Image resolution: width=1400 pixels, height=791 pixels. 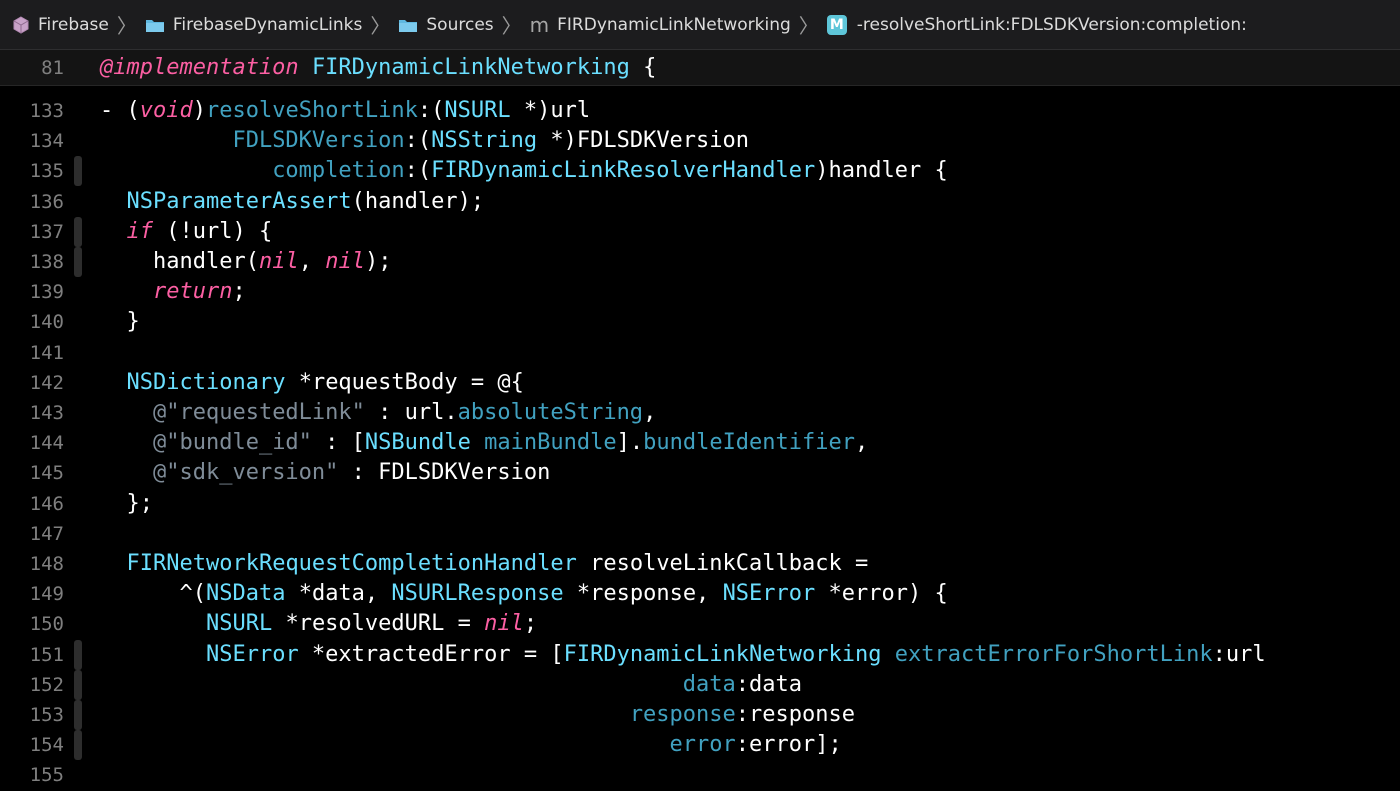 What do you see at coordinates (120, 322) in the screenshot?
I see `code-token: }` at bounding box center [120, 322].